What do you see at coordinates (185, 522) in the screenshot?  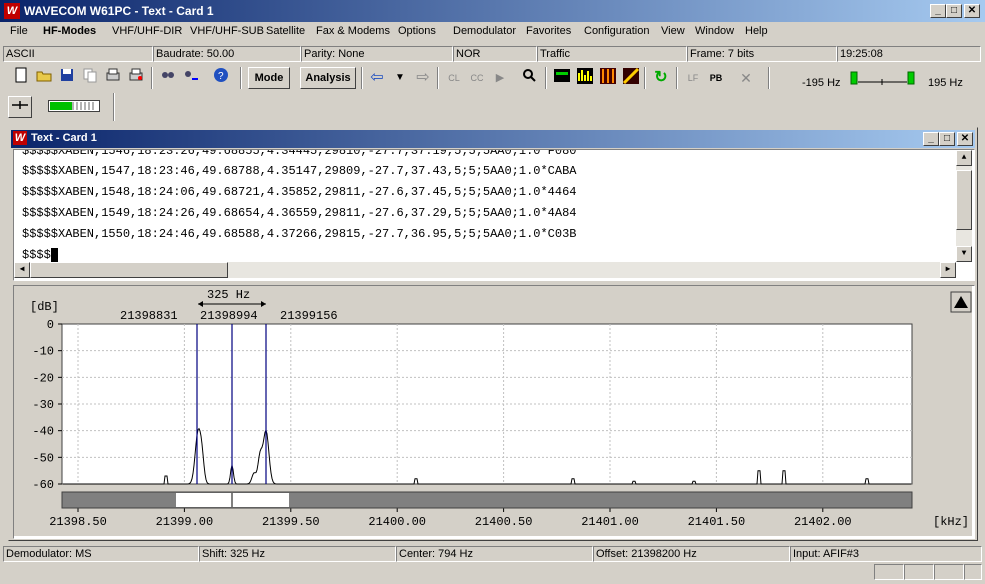 I see `x-tick-label: 21399.00` at bounding box center [185, 522].